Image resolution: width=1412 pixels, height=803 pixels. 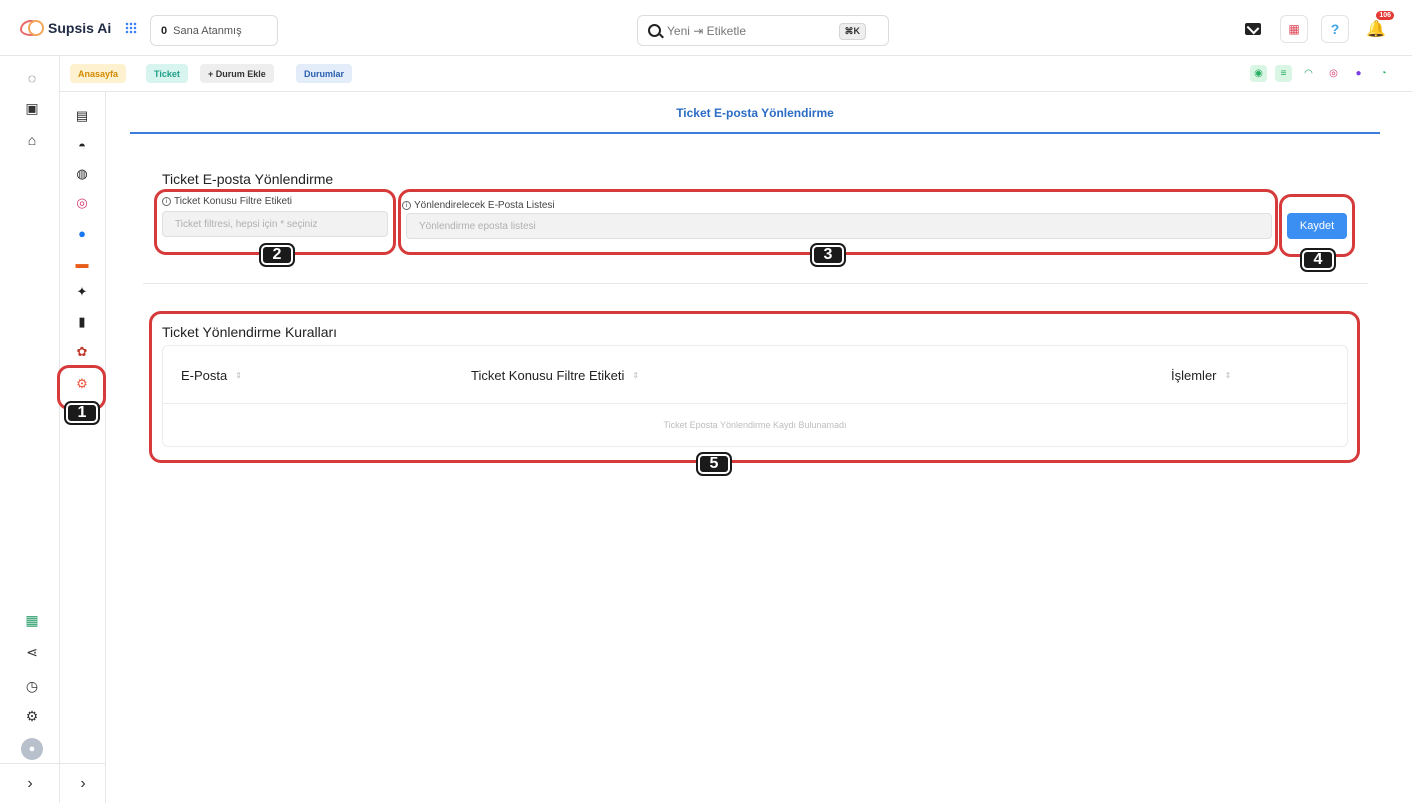 What do you see at coordinates (828, 255) in the screenshot?
I see `annotation-number-3: 3` at bounding box center [828, 255].